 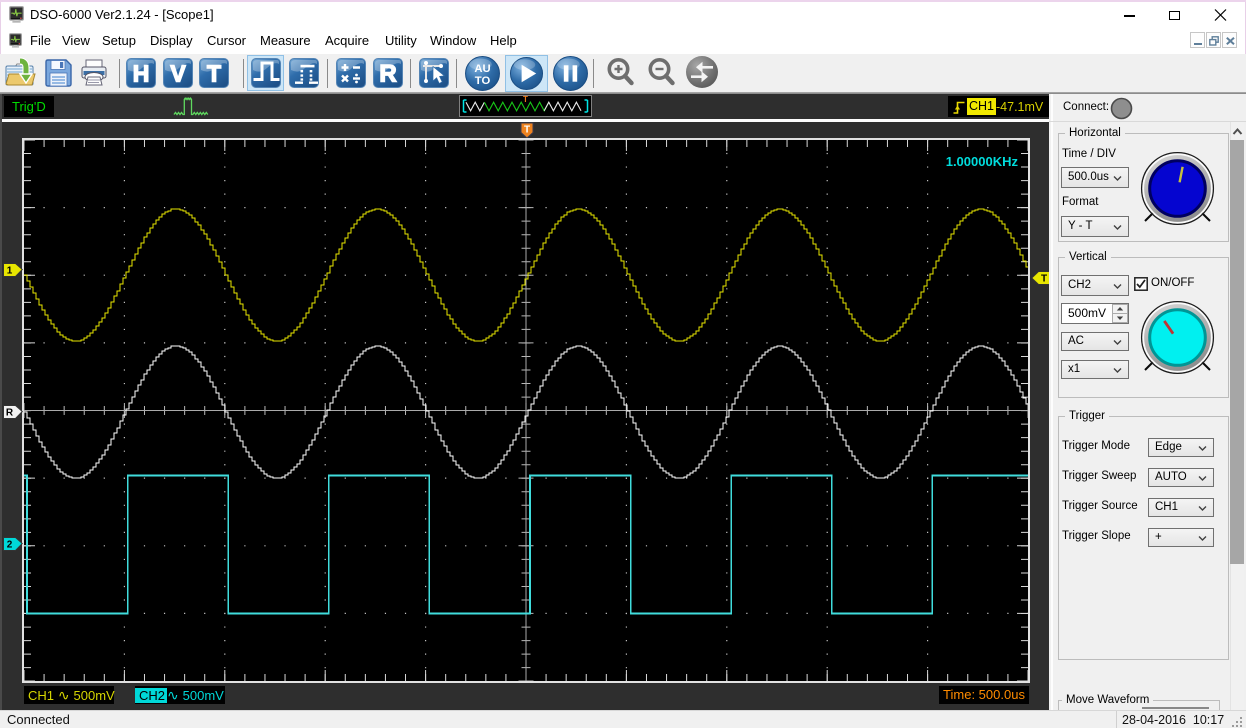 I want to click on svg-text: AU, so click(x=482, y=69).